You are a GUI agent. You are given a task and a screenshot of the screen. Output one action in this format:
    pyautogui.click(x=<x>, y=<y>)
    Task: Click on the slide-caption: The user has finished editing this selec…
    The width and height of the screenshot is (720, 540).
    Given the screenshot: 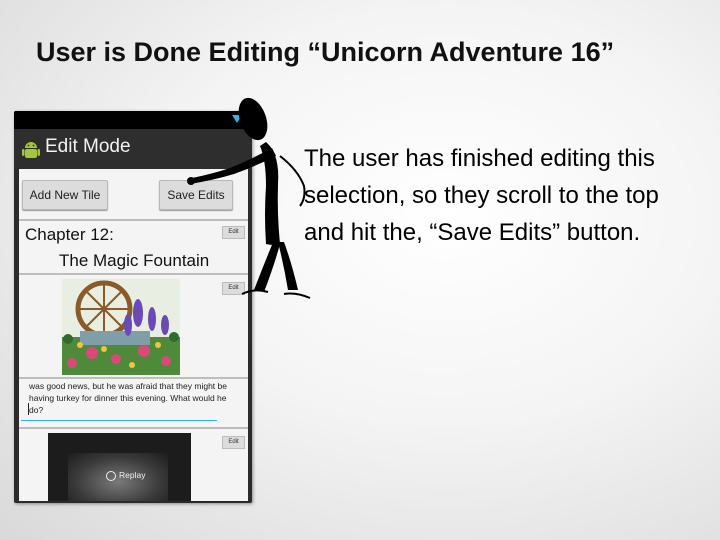 What is the action you would take?
    pyautogui.click(x=481, y=195)
    